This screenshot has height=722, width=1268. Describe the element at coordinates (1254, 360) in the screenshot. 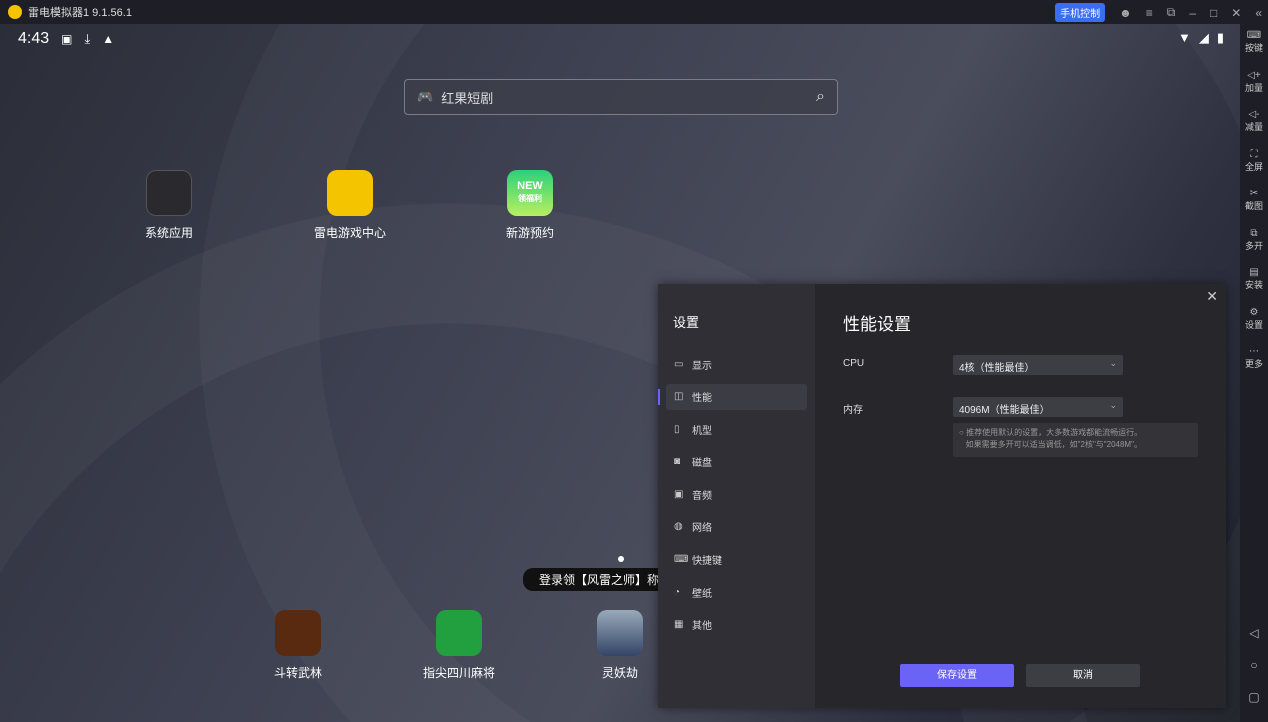

I see `sidebar-more: ⋯ 更多` at that location.